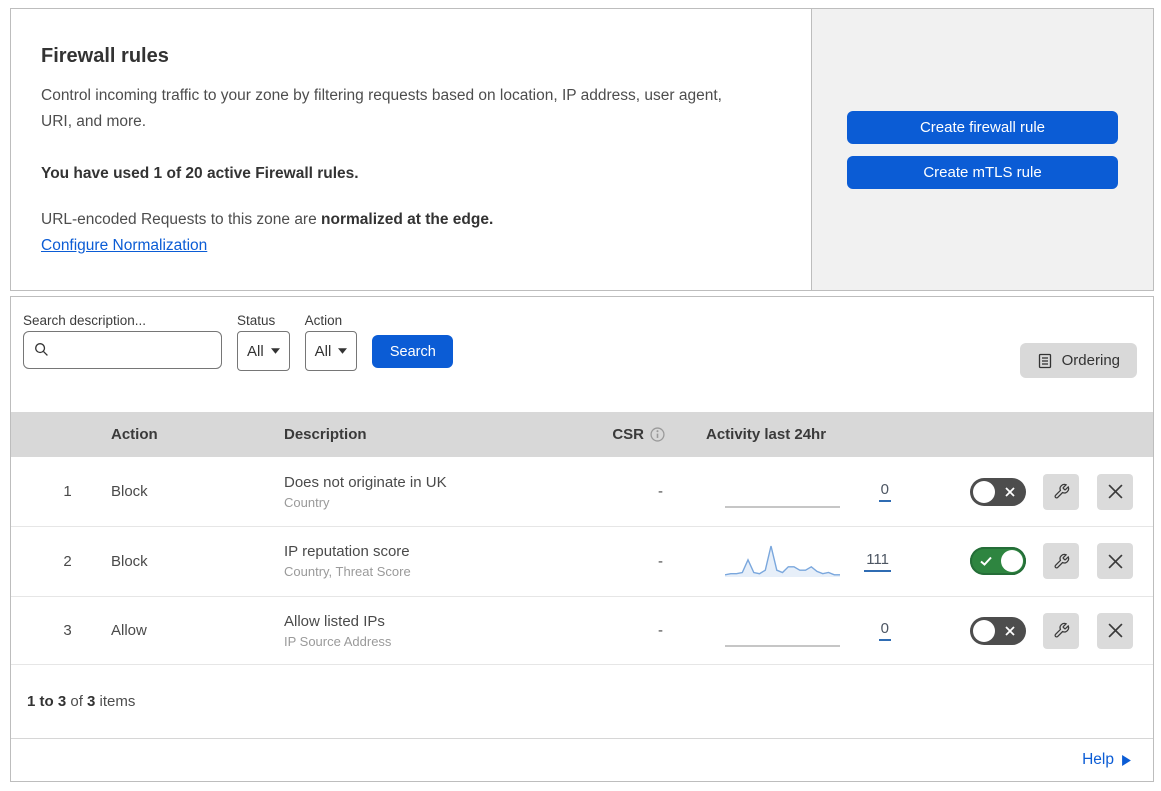 This screenshot has width=1161, height=791. What do you see at coordinates (1044, 360) in the screenshot?
I see `list-document-icon` at bounding box center [1044, 360].